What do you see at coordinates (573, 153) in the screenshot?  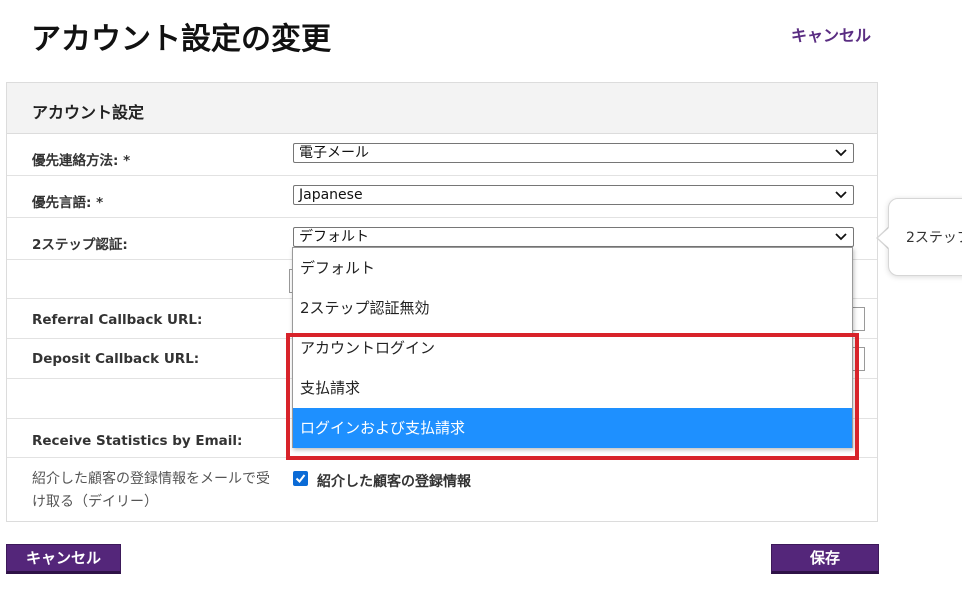 I see `contact-method-select: 電子メール` at bounding box center [573, 153].